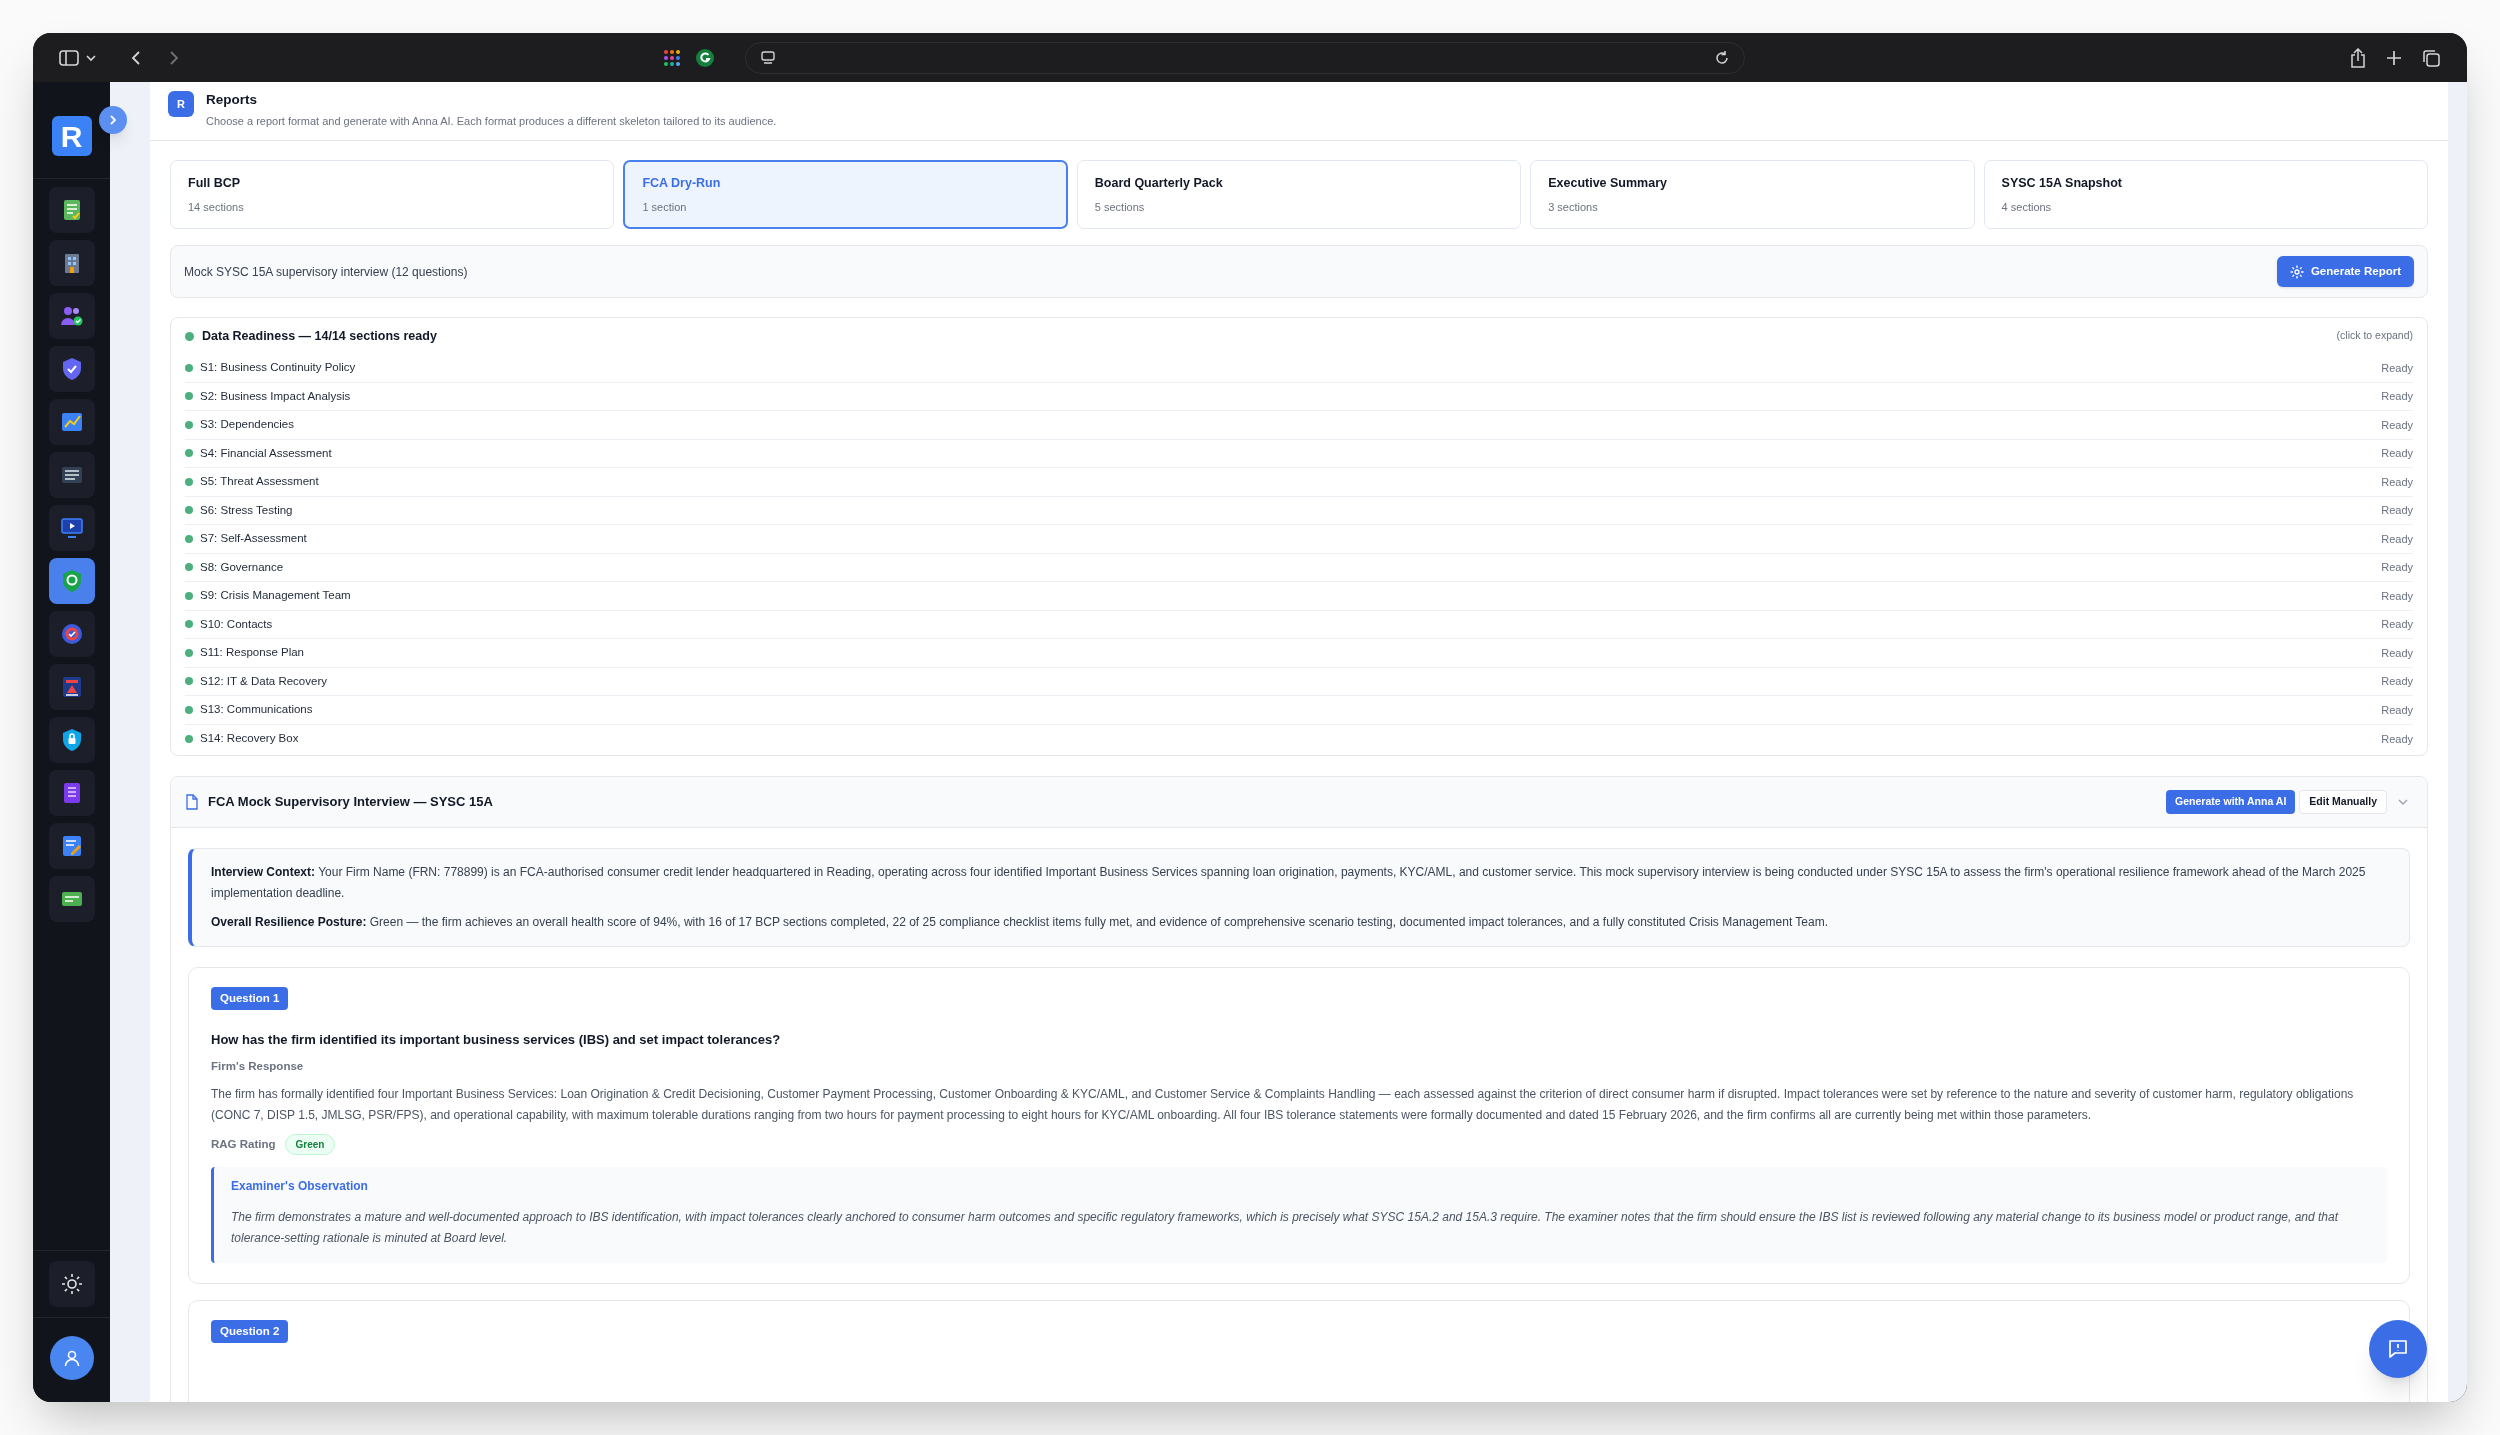 This screenshot has height=1435, width=2500. What do you see at coordinates (2343, 802) in the screenshot?
I see `edit-manually-button: Edit Manually` at bounding box center [2343, 802].